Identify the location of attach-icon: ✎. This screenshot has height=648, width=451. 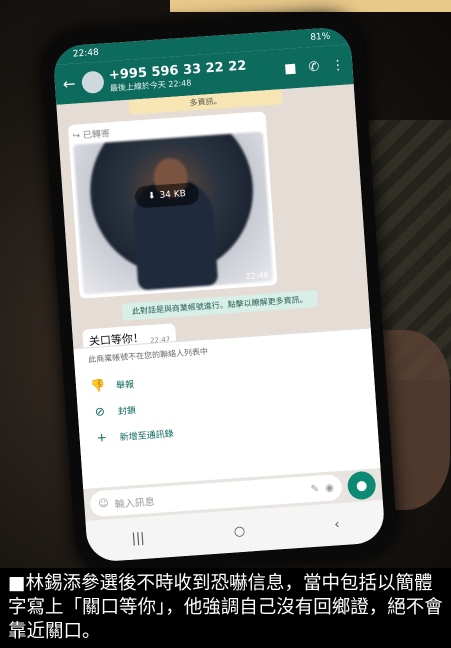
(314, 489).